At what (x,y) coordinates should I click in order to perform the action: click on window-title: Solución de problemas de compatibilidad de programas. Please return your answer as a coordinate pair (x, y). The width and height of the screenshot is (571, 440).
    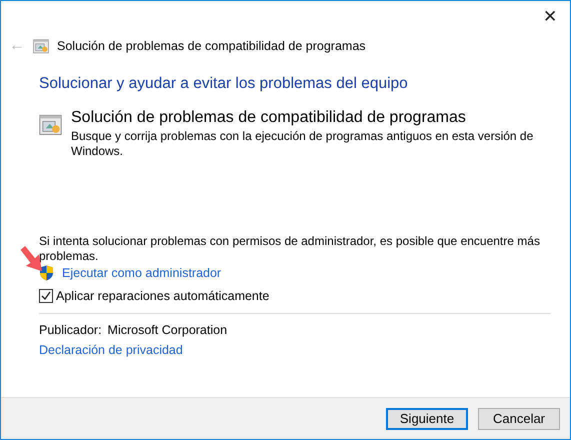
    Looking at the image, I should click on (211, 46).